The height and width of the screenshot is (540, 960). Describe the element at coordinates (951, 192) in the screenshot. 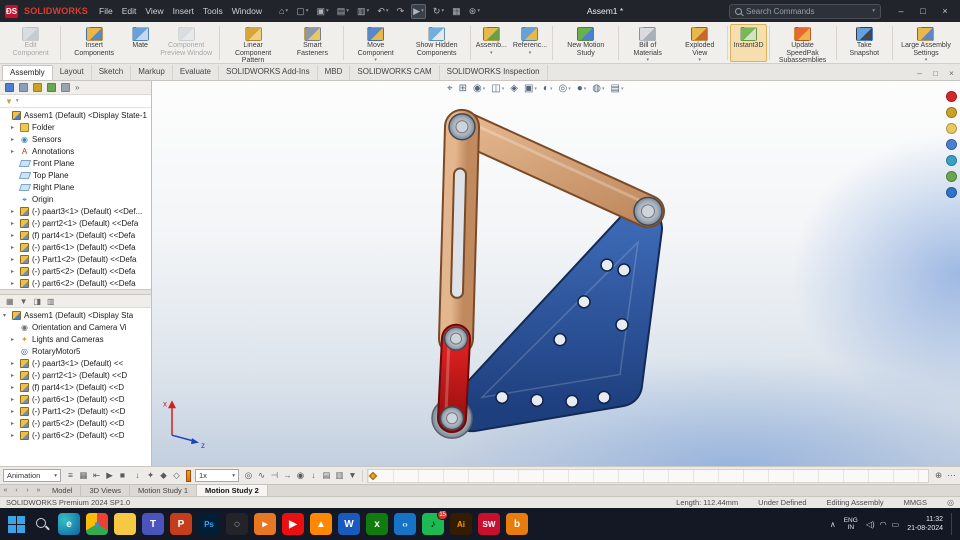

I see `forum-icon` at that location.